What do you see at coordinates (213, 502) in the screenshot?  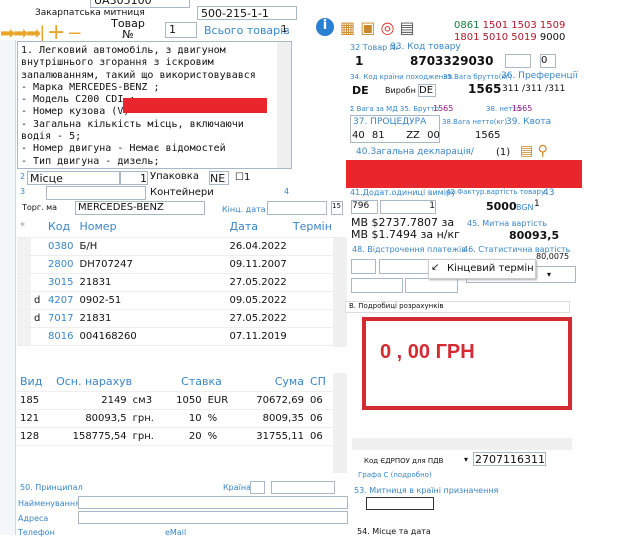 I see `name-field` at bounding box center [213, 502].